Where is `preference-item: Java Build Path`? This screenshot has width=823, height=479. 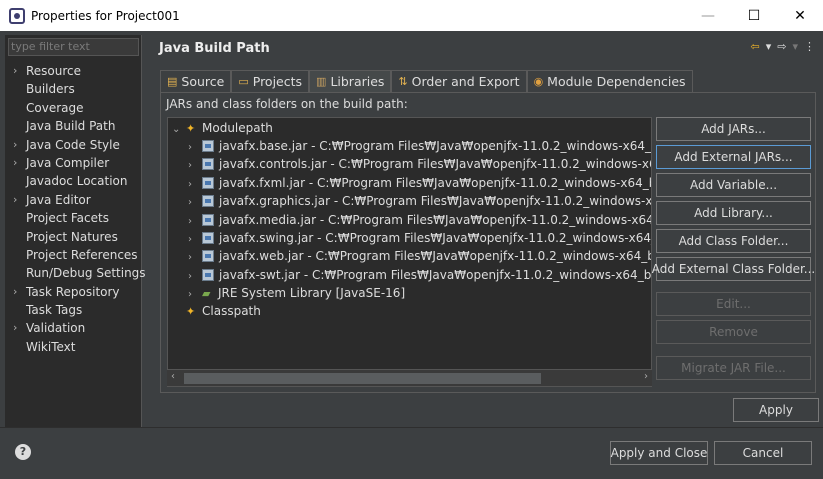 preference-item: Java Build Path is located at coordinates (73, 126).